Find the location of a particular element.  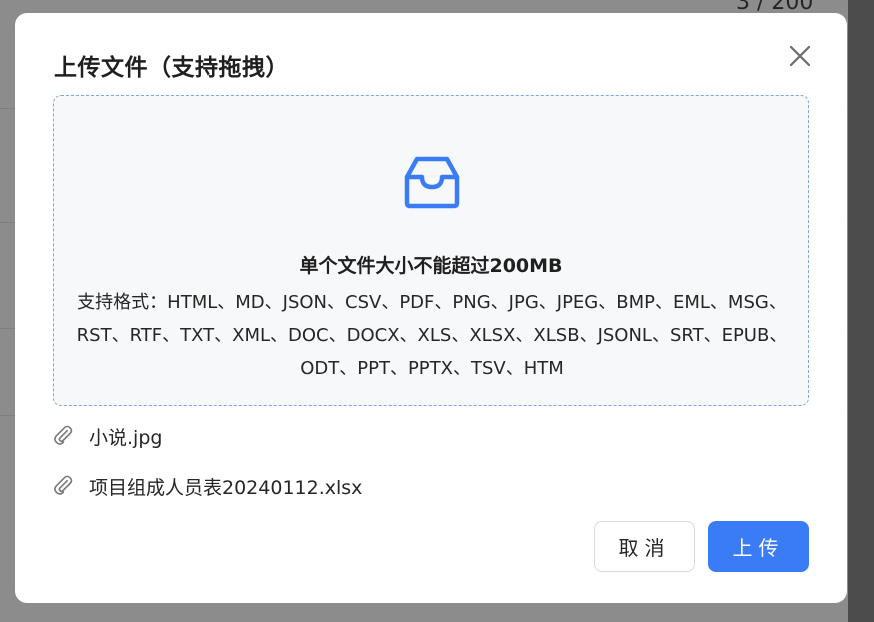

file-list-item: 小说.jpg is located at coordinates (107, 436).